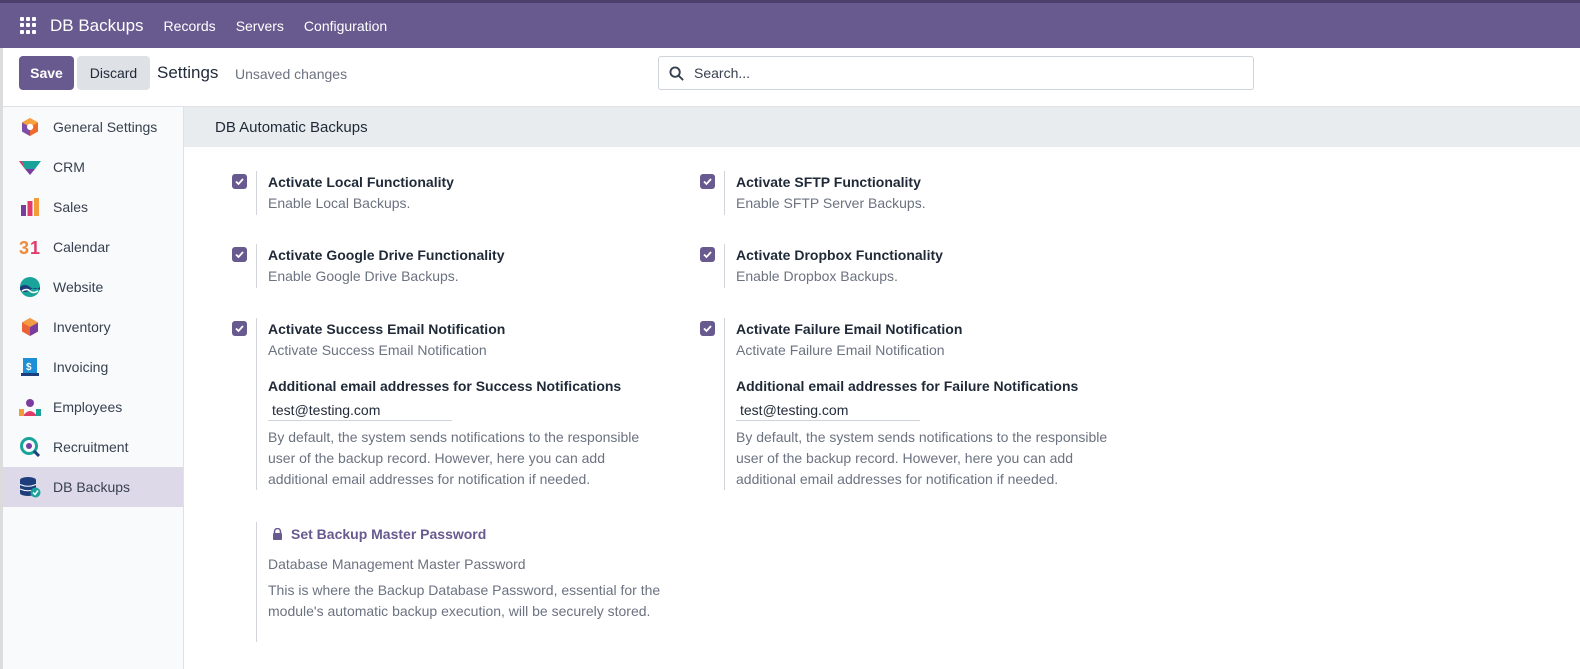 Image resolution: width=1580 pixels, height=669 pixels. Describe the element at coordinates (71, 207) in the screenshot. I see `sidebar-item-label: Sales` at that location.